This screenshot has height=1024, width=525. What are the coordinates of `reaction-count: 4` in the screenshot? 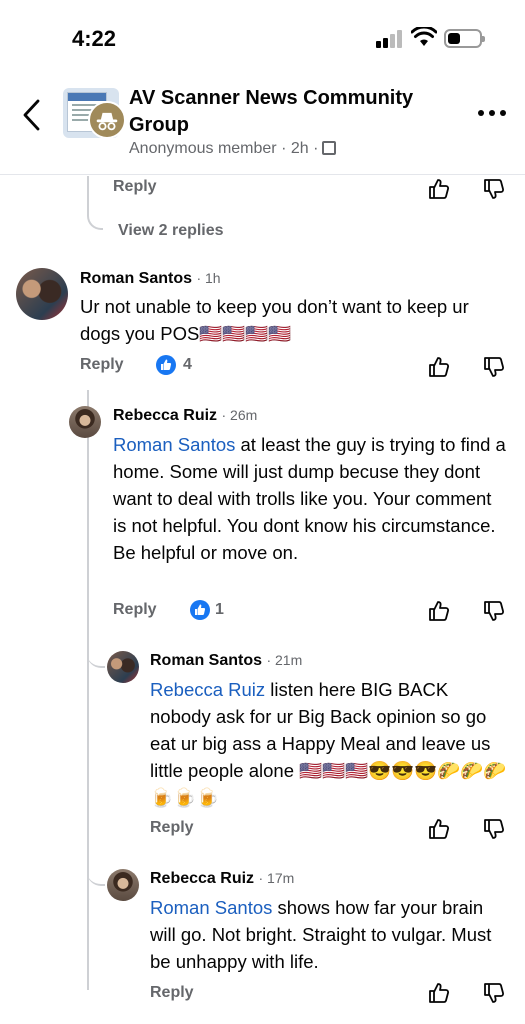 It's located at (187, 365).